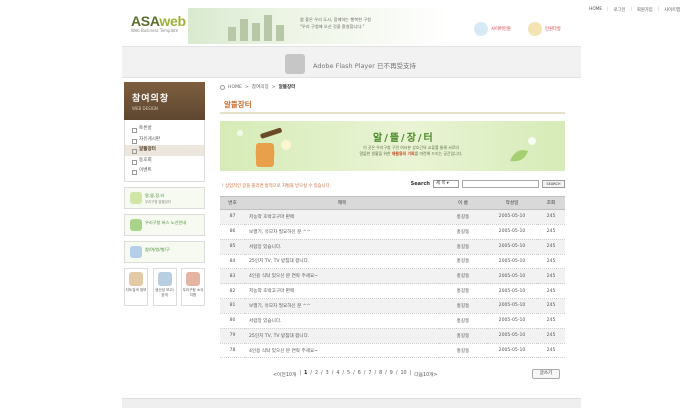 This screenshot has width=700, height=408. I want to click on quick-link-cyber: 사이버민원, so click(492, 29).